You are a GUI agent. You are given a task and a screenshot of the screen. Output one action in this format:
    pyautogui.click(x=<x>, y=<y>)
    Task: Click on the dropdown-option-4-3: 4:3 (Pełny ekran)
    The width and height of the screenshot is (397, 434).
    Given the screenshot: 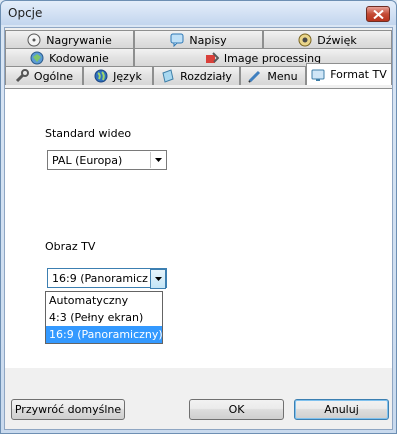 What is the action you would take?
    pyautogui.click(x=104, y=317)
    